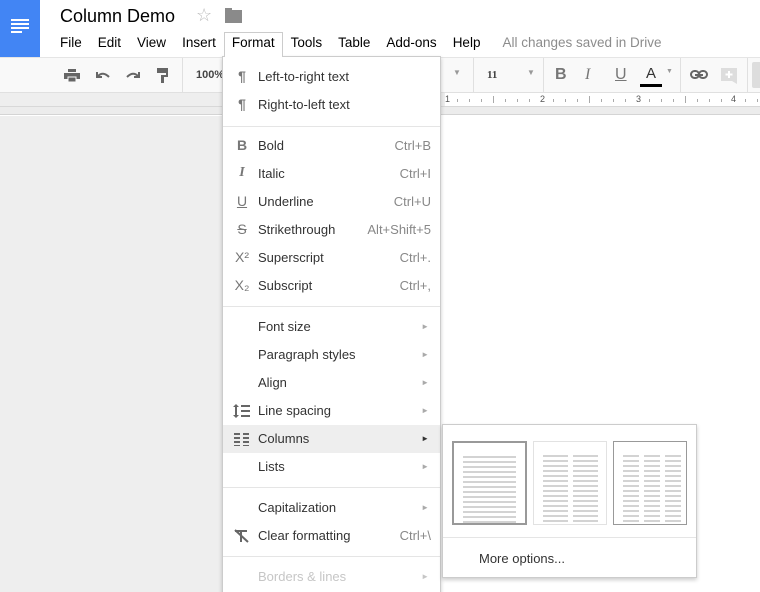 The image size is (760, 592). Describe the element at coordinates (210, 75) in the screenshot. I see `zoom-select: 100%` at that location.